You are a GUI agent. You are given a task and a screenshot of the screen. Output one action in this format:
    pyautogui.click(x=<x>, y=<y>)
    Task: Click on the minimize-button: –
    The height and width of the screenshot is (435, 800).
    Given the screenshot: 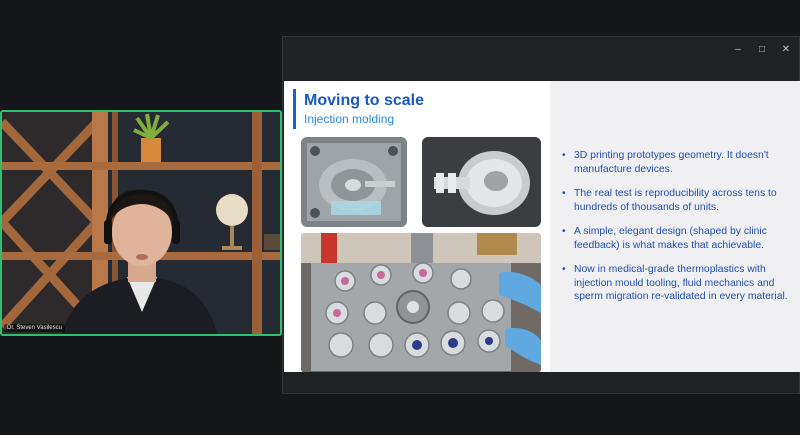 What is the action you would take?
    pyautogui.click(x=738, y=50)
    